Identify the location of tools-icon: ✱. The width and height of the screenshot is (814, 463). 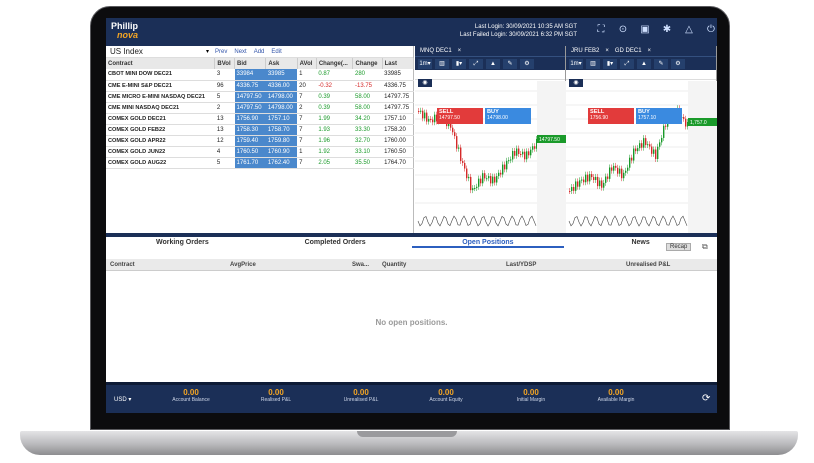
(667, 29).